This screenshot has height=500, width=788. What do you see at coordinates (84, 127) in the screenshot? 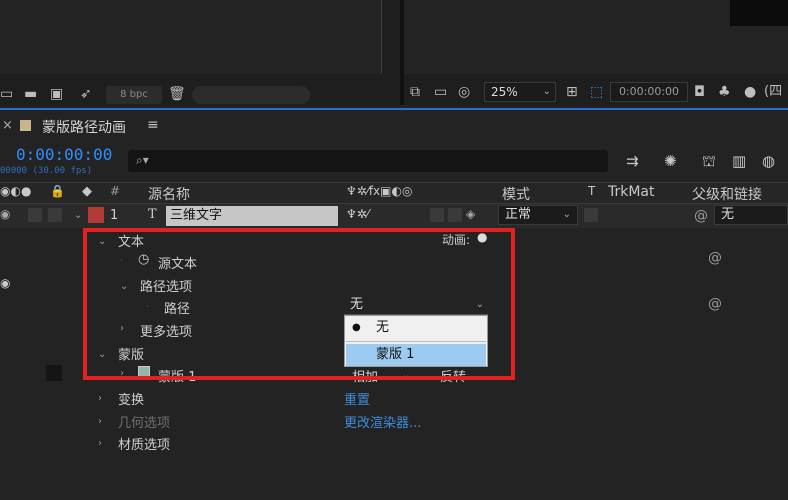
I see `composition-tab-title: 蒙版路径动画` at bounding box center [84, 127].